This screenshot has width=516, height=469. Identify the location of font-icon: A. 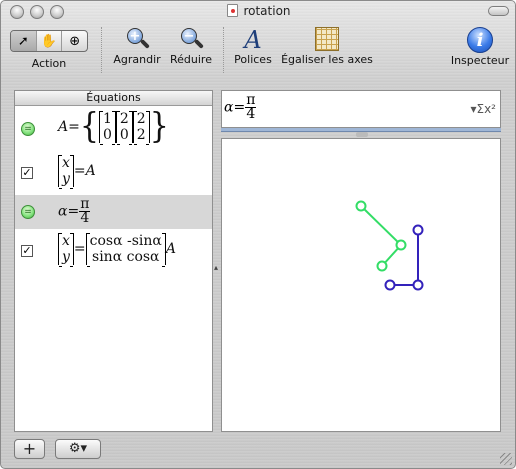
(253, 40).